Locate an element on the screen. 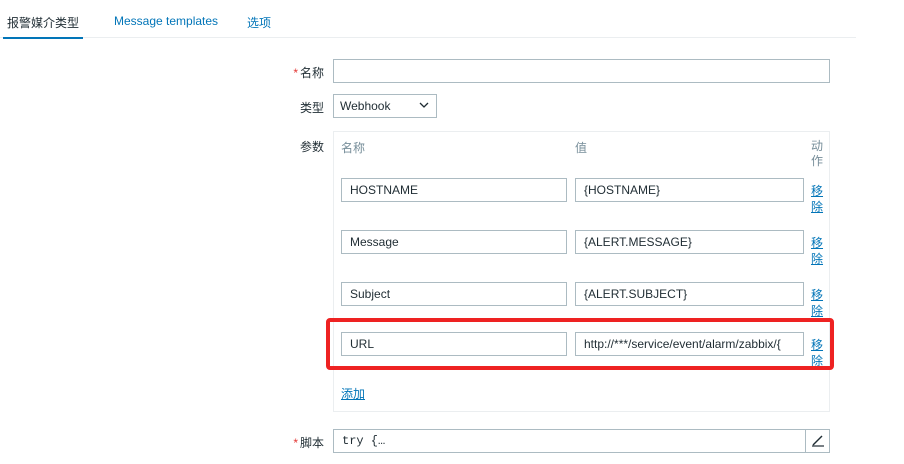 The height and width of the screenshot is (464, 904). tab-options: 选项 is located at coordinates (259, 22).